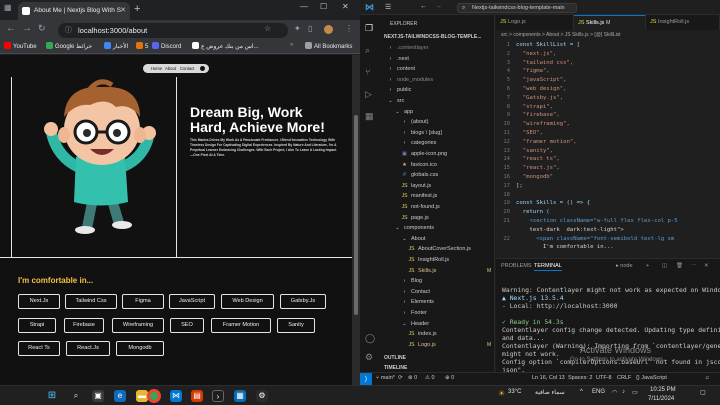  Describe the element at coordinates (407, 48) in the screenshot. I see `tree-item: › .contentlayer` at that location.